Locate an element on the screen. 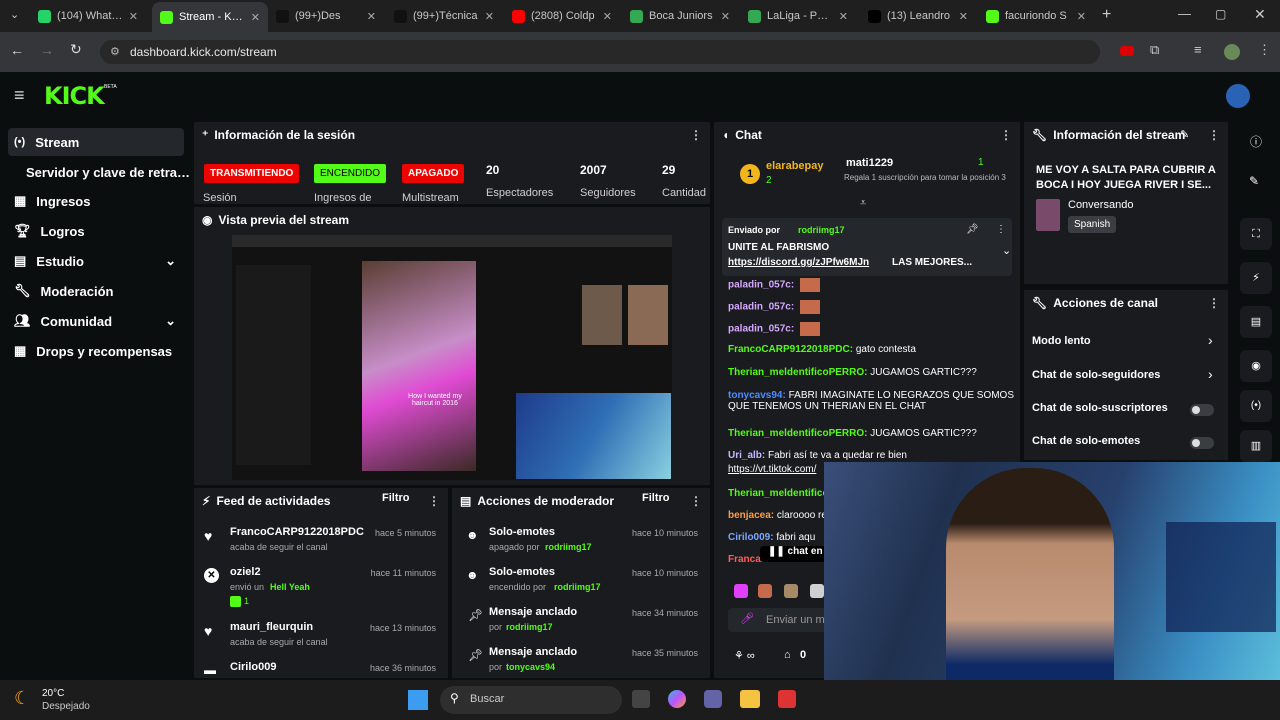  chat-bubble-icon: ◉ is located at coordinates (1256, 366).